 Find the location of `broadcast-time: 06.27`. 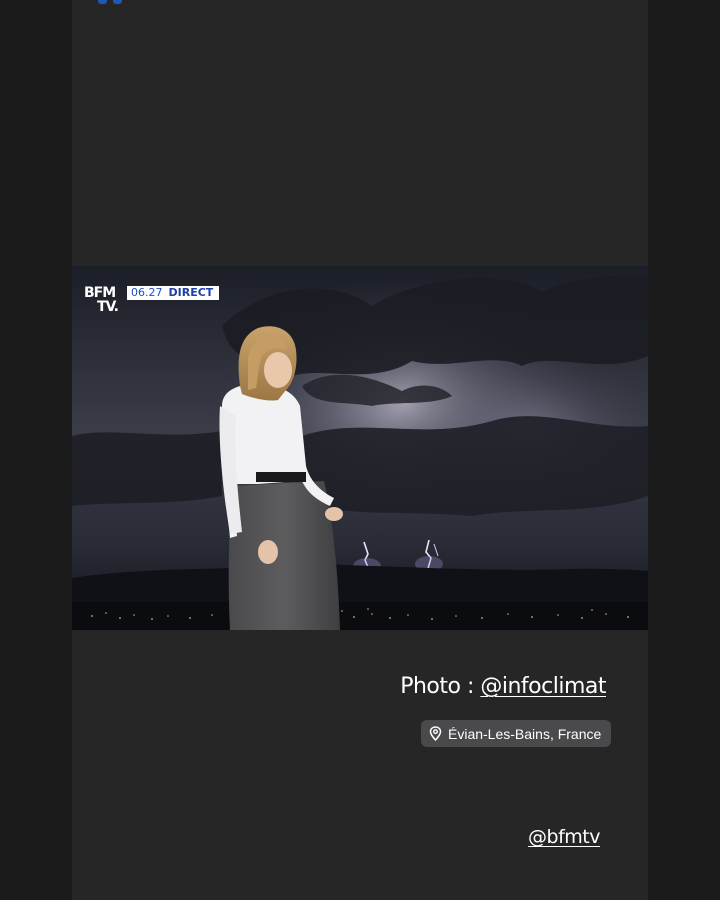

broadcast-time: 06.27 is located at coordinates (147, 292).